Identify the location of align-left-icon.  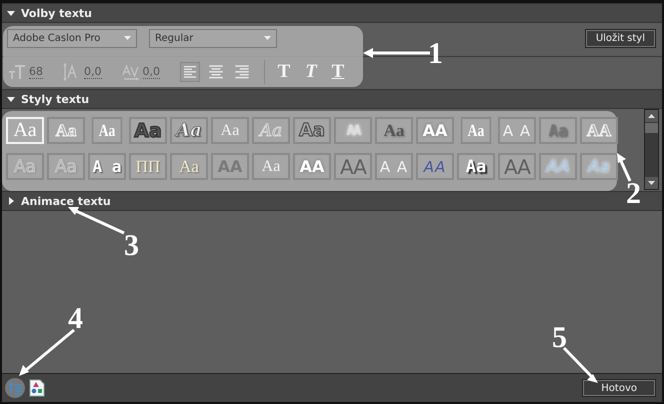
(190, 72).